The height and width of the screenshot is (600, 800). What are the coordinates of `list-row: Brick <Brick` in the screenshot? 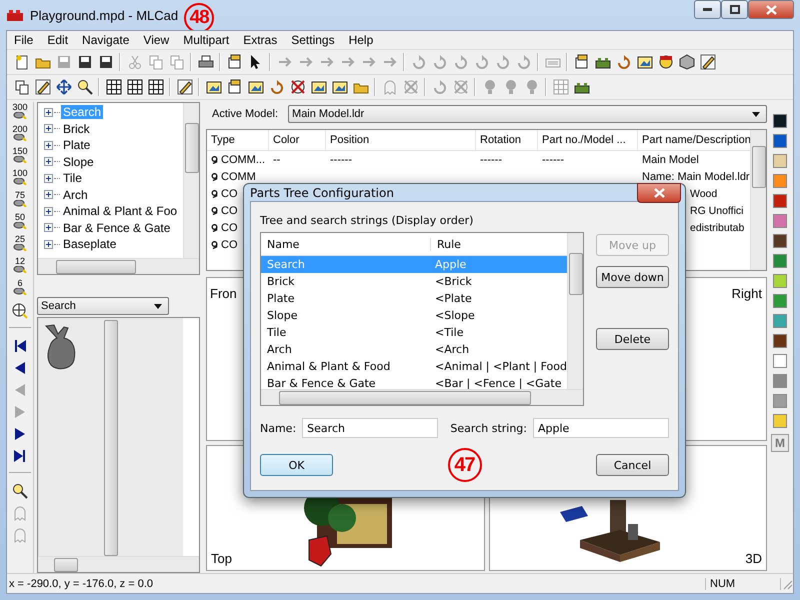 It's located at (414, 281).